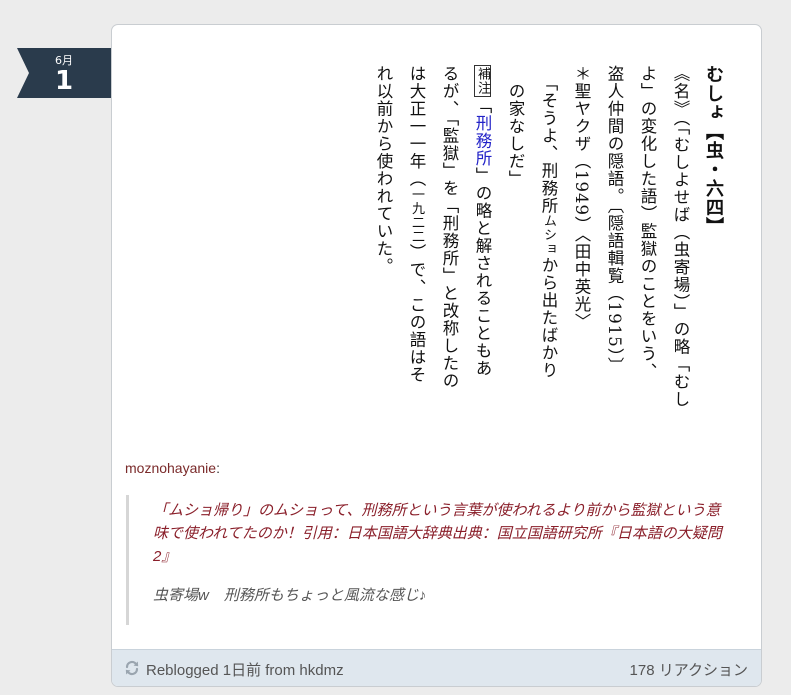 Image resolution: width=791 pixels, height=695 pixels. Describe the element at coordinates (482, 141) in the screenshot. I see `dict-link: 刑務所` at that location.